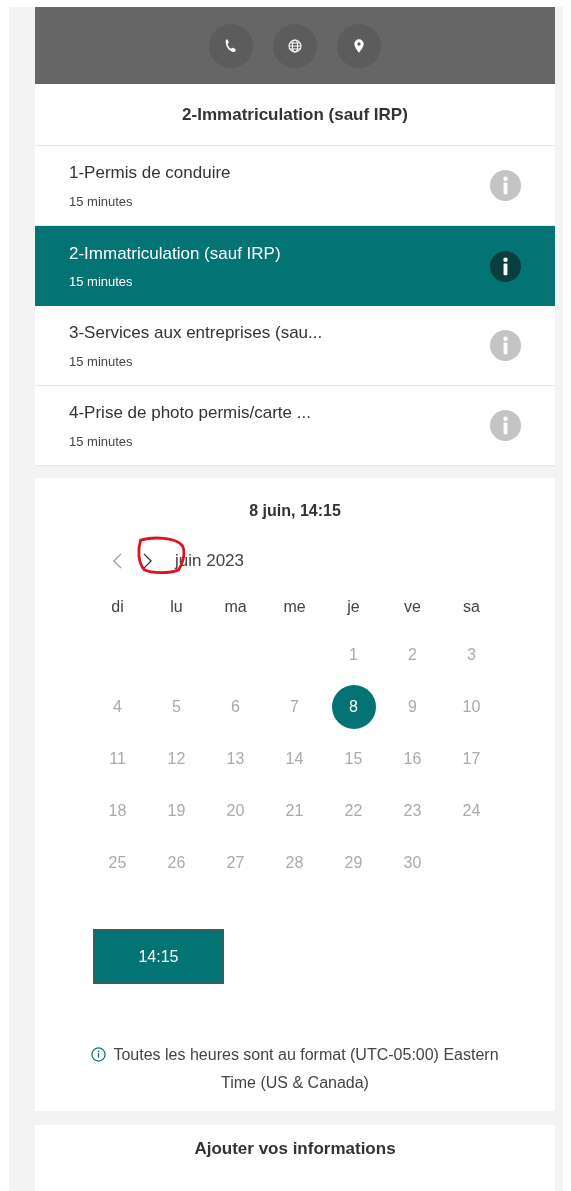 This screenshot has height=1191, width=571. I want to click on chevron-left-icon, so click(117, 561).